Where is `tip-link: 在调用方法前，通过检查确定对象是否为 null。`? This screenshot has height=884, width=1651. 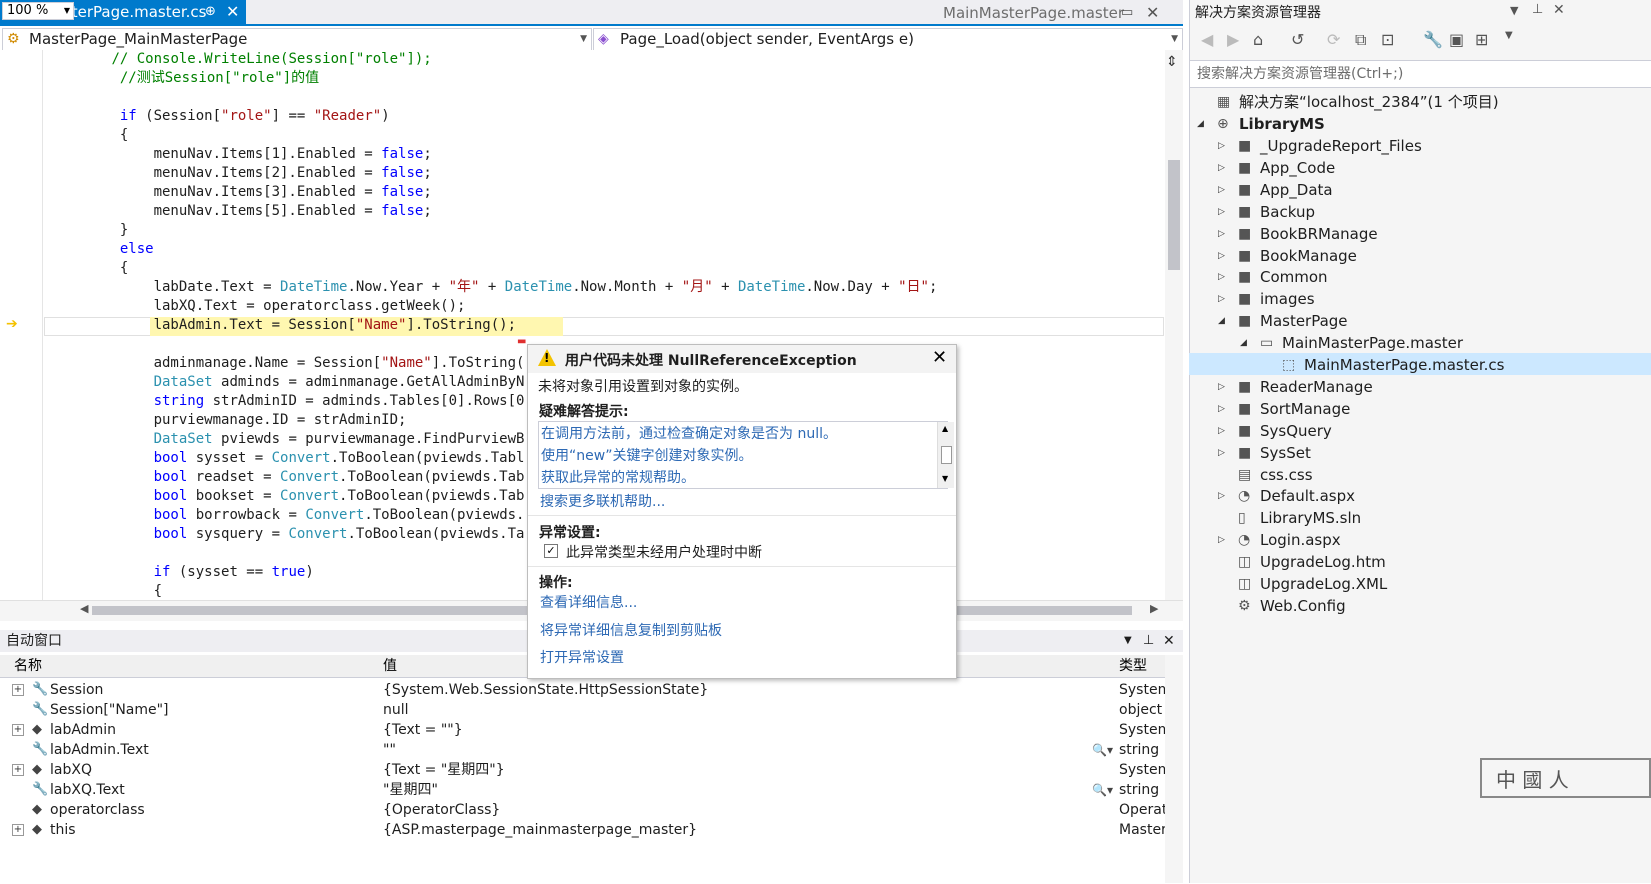 tip-link: 在调用方法前，通过检查确定对象是否为 null。 is located at coordinates (689, 433).